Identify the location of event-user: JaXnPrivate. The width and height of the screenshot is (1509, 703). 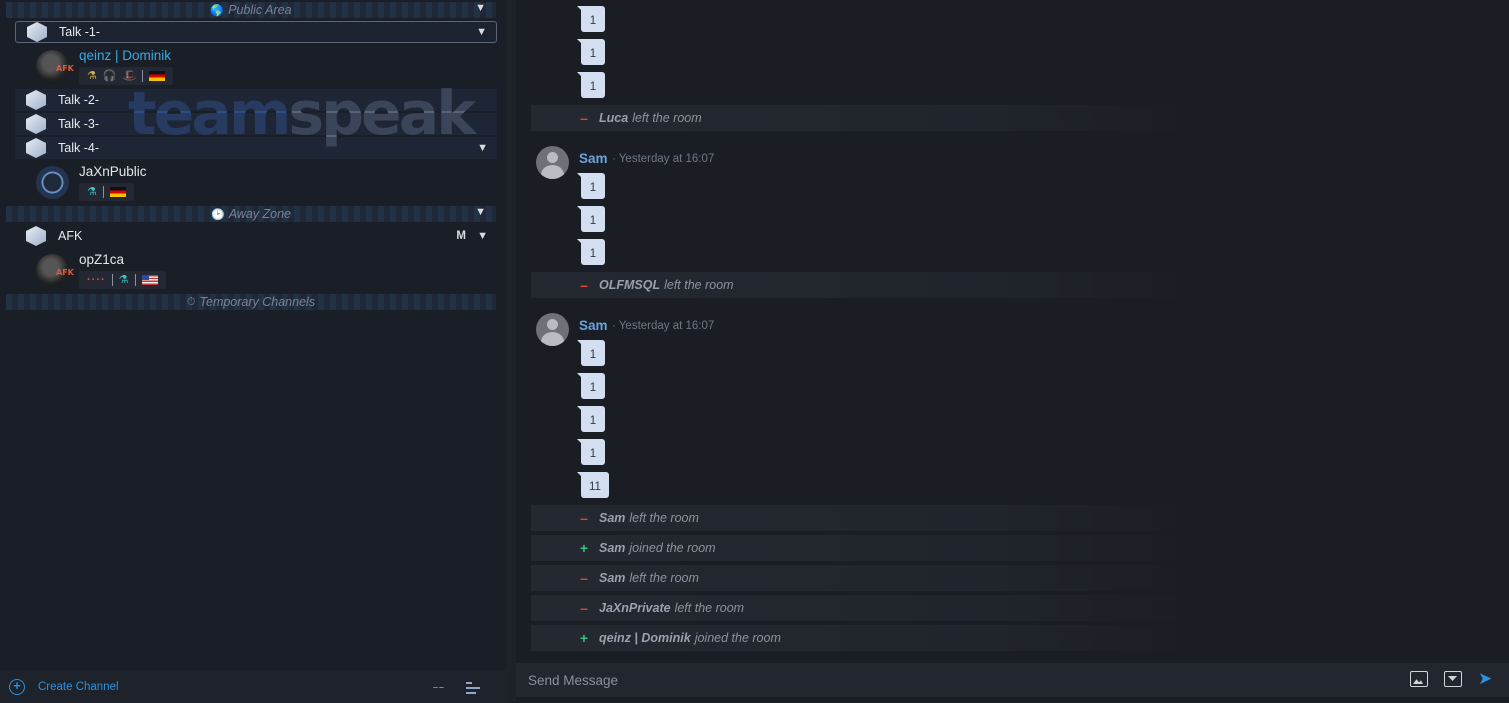
(635, 608).